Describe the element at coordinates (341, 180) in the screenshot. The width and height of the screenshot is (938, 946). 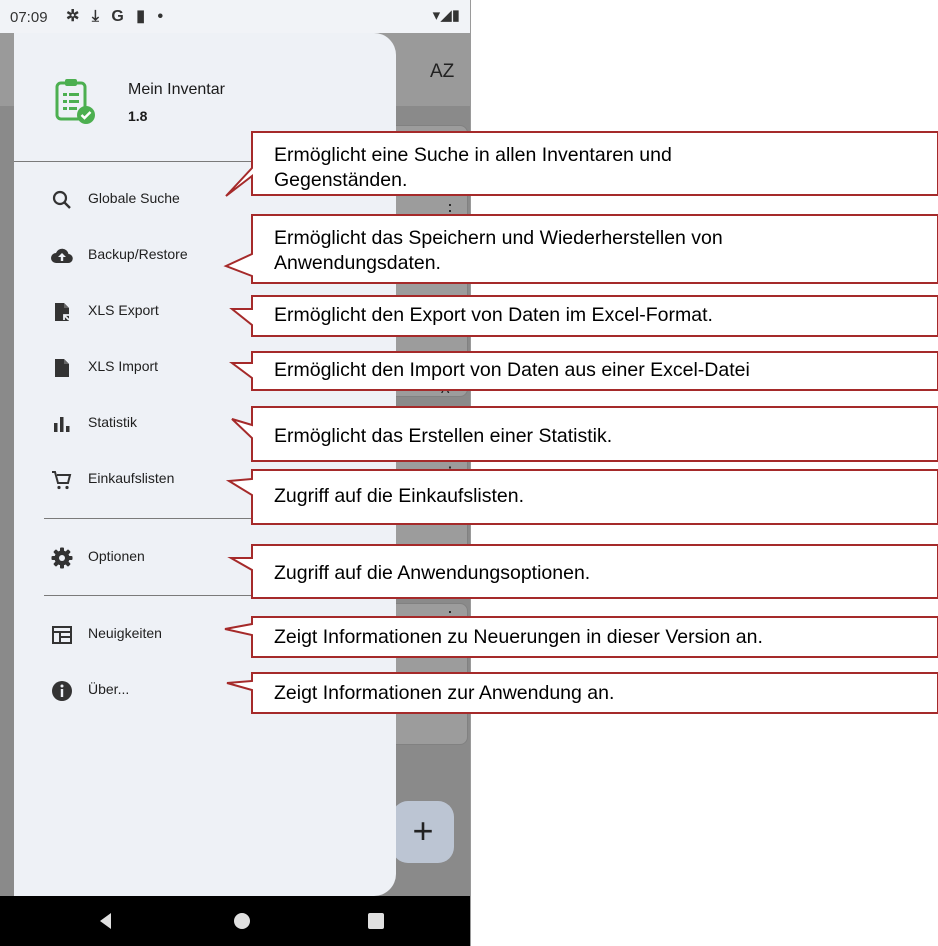
I see `callout-text-line: Gegenständen.` at that location.